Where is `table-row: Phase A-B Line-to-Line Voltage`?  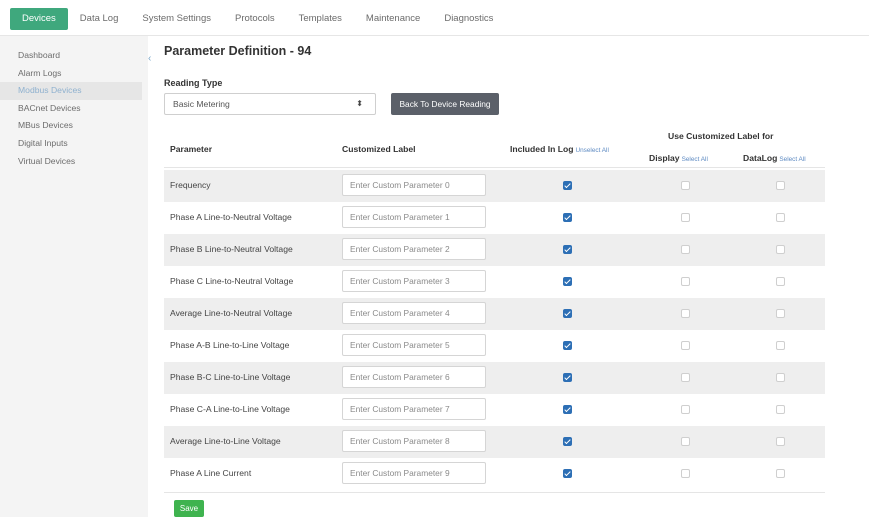 table-row: Phase A-B Line-to-Line Voltage is located at coordinates (494, 346).